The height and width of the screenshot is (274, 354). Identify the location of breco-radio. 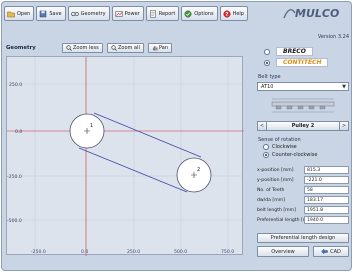
(267, 51).